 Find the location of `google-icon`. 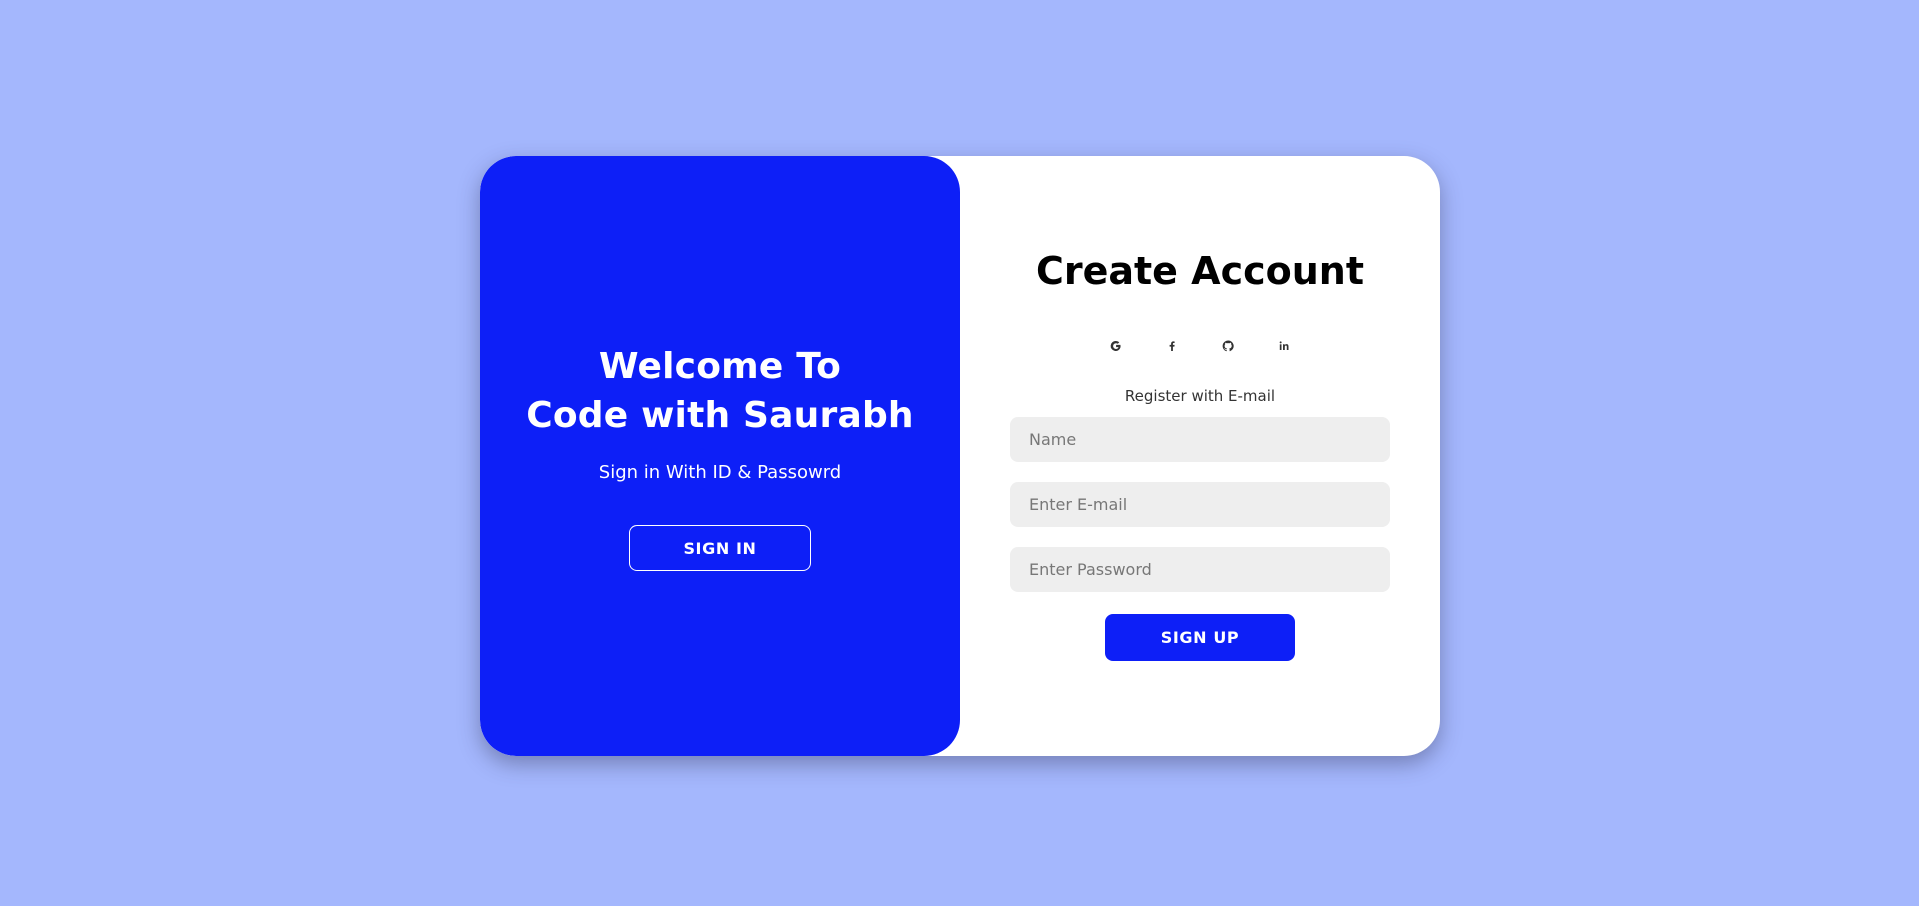

google-icon is located at coordinates (1116, 346).